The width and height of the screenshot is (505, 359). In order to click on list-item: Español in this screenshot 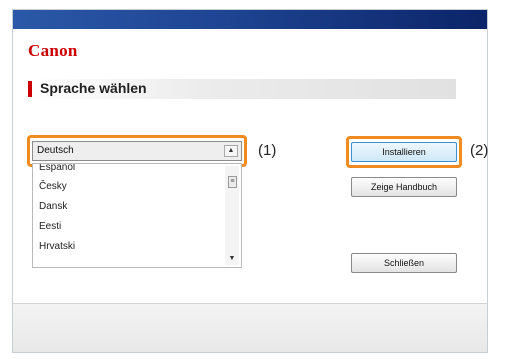, I will do `click(57, 168)`.